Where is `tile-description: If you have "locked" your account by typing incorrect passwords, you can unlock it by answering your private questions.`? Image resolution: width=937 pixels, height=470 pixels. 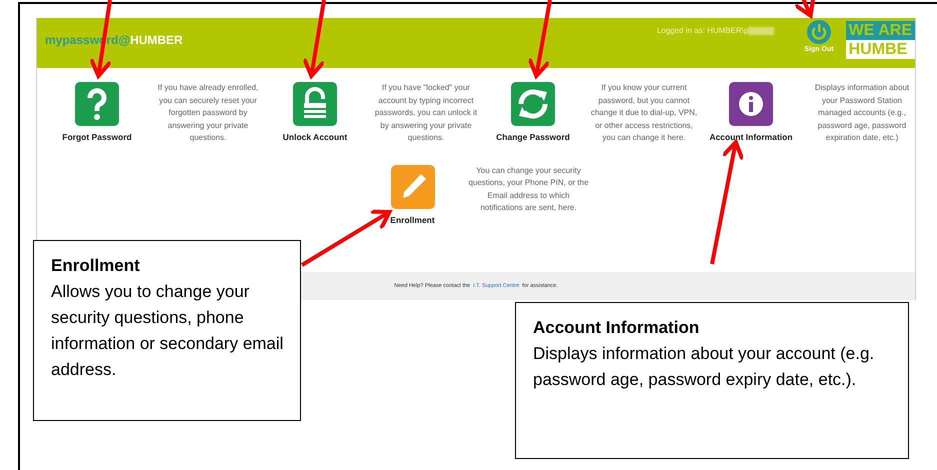
tile-description: If you have "locked" your account by typing incorrect passwords, you can unlock it by answering your private questions. is located at coordinates (426, 113).